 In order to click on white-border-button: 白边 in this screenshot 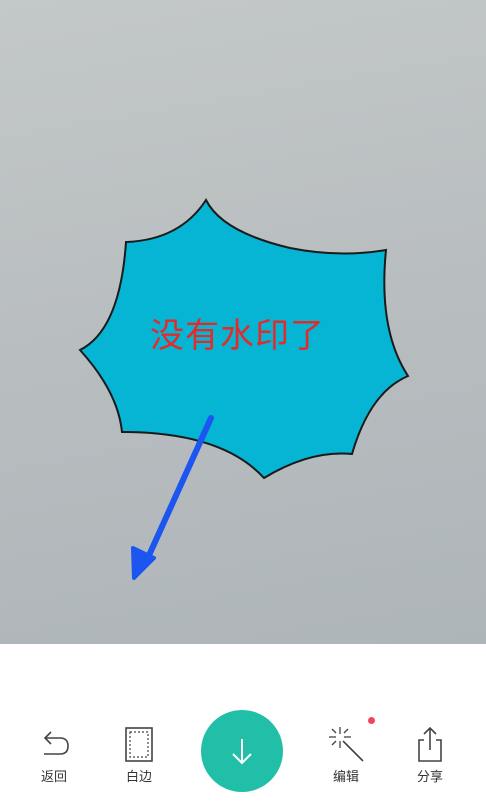, I will do `click(139, 754)`.